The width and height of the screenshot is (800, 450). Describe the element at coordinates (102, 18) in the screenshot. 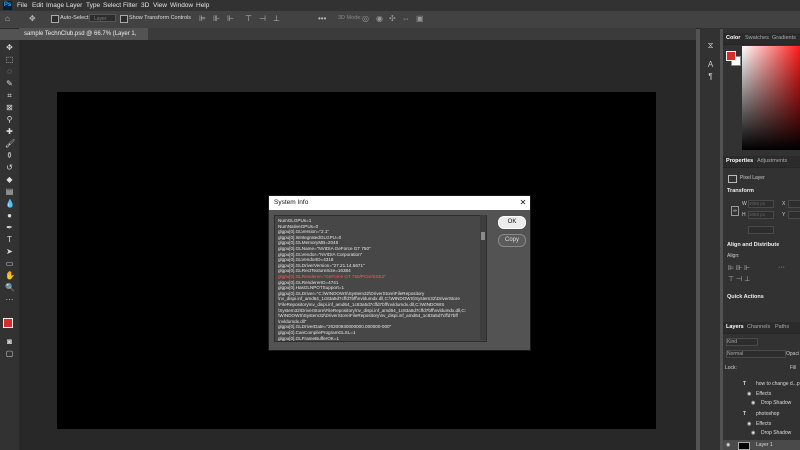

I see `auto-select-dropdown: Layer` at that location.